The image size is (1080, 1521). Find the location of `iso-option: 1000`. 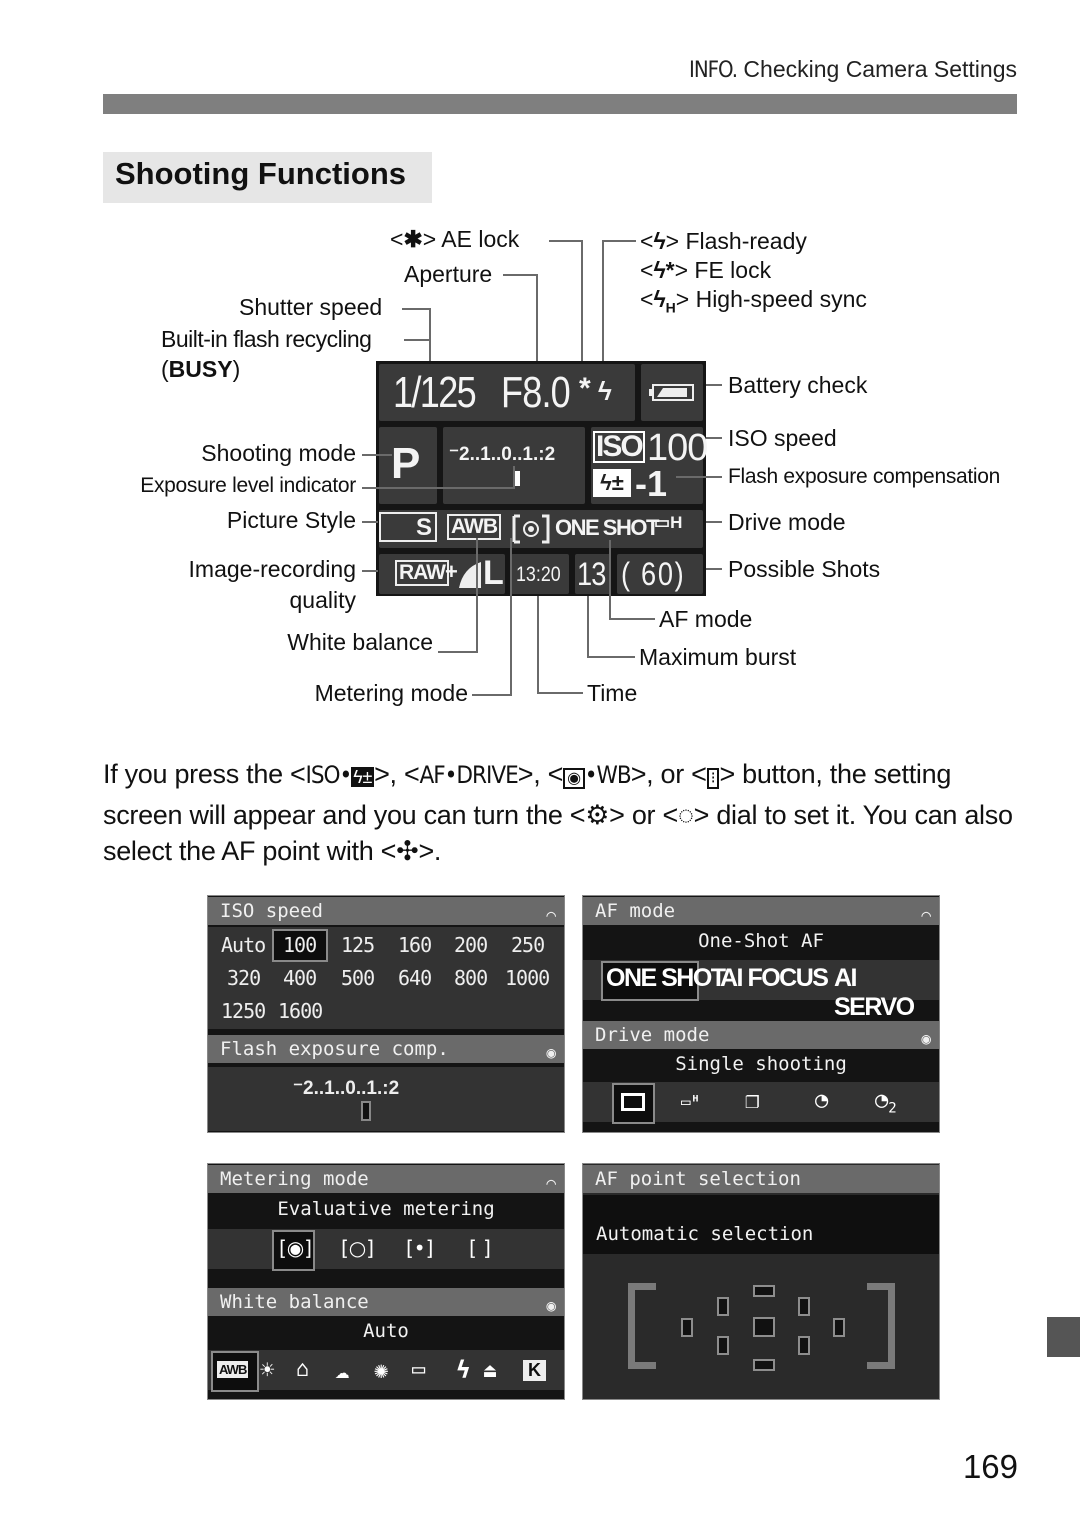

iso-option: 1000 is located at coordinates (527, 978).